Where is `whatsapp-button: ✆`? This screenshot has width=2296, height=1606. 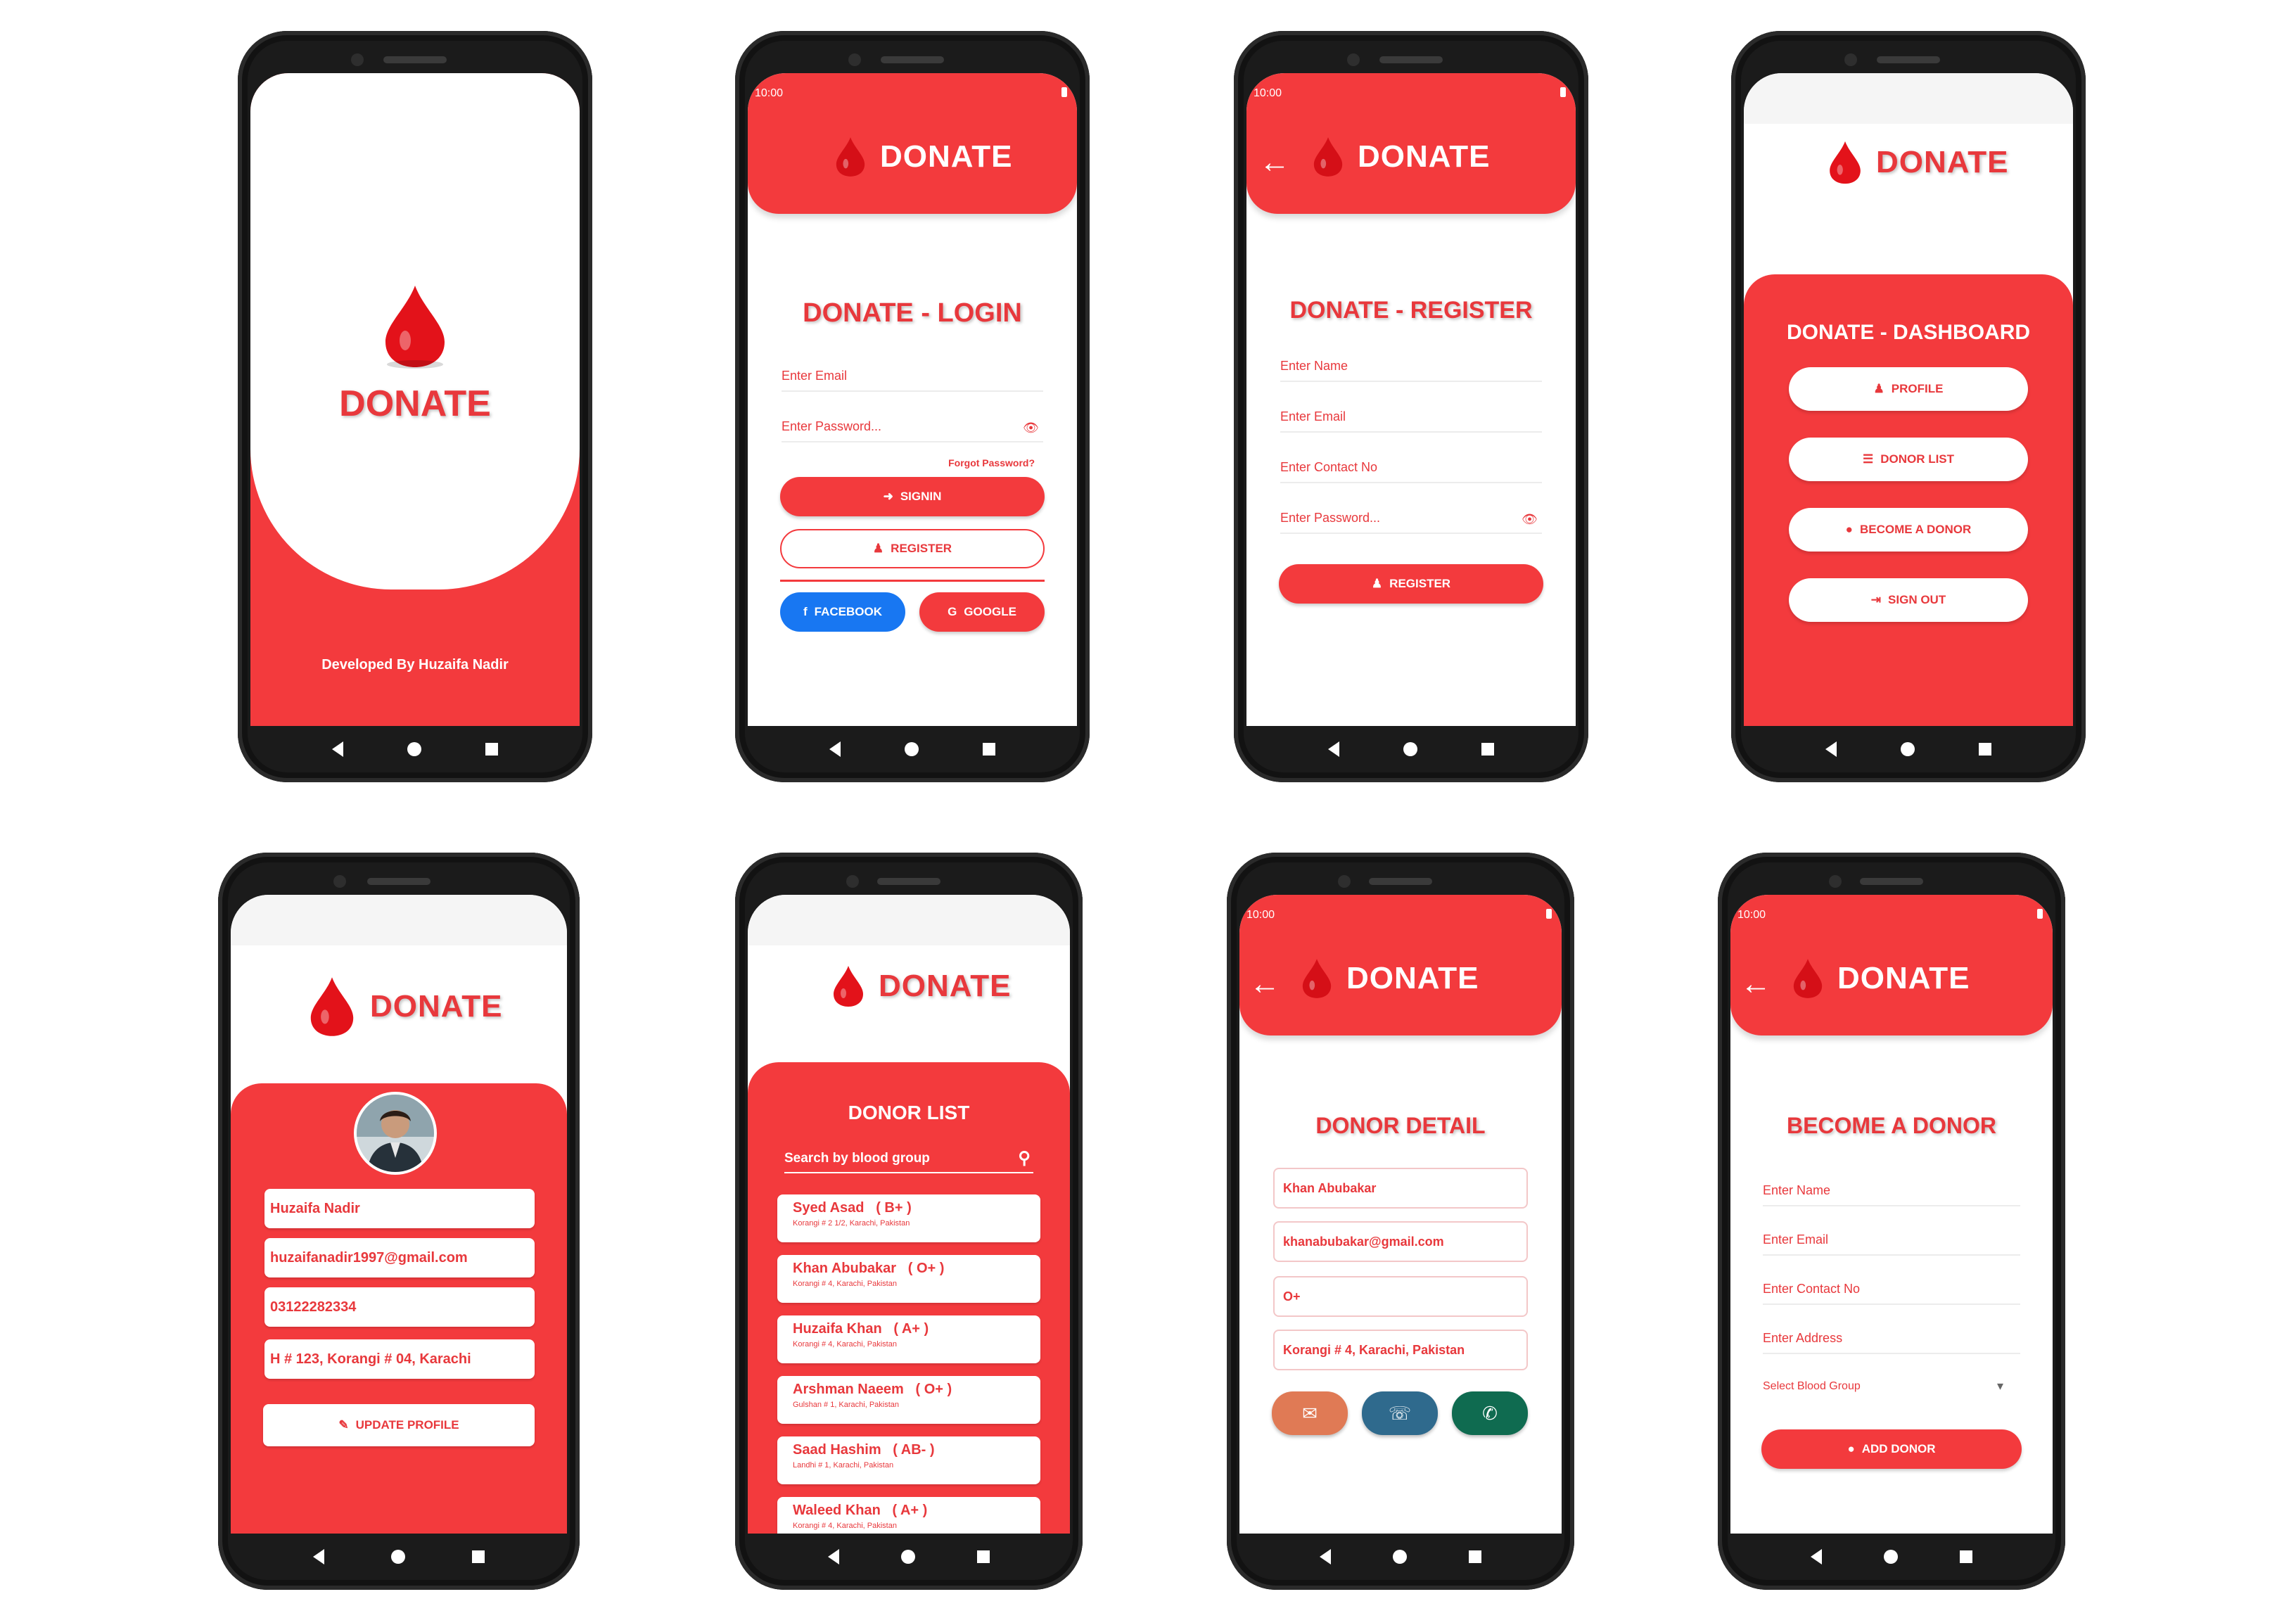 whatsapp-button: ✆ is located at coordinates (1490, 1413).